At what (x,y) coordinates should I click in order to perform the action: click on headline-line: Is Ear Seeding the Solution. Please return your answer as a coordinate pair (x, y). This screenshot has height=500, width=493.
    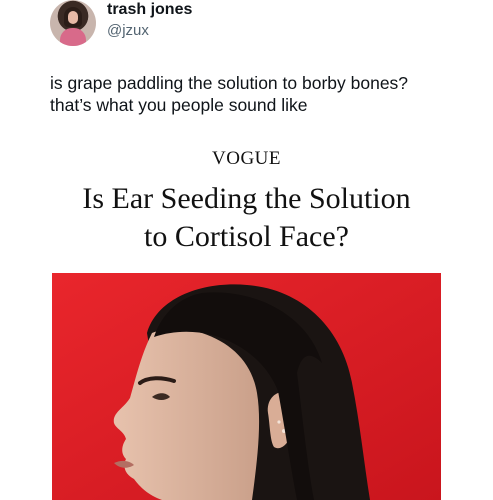
    Looking at the image, I should click on (246, 198).